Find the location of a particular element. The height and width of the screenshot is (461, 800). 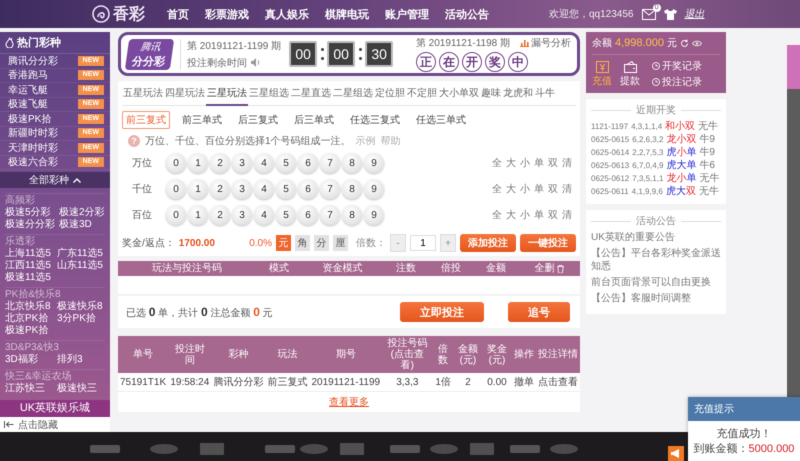

play-tab: 大小单双 is located at coordinates (459, 94).